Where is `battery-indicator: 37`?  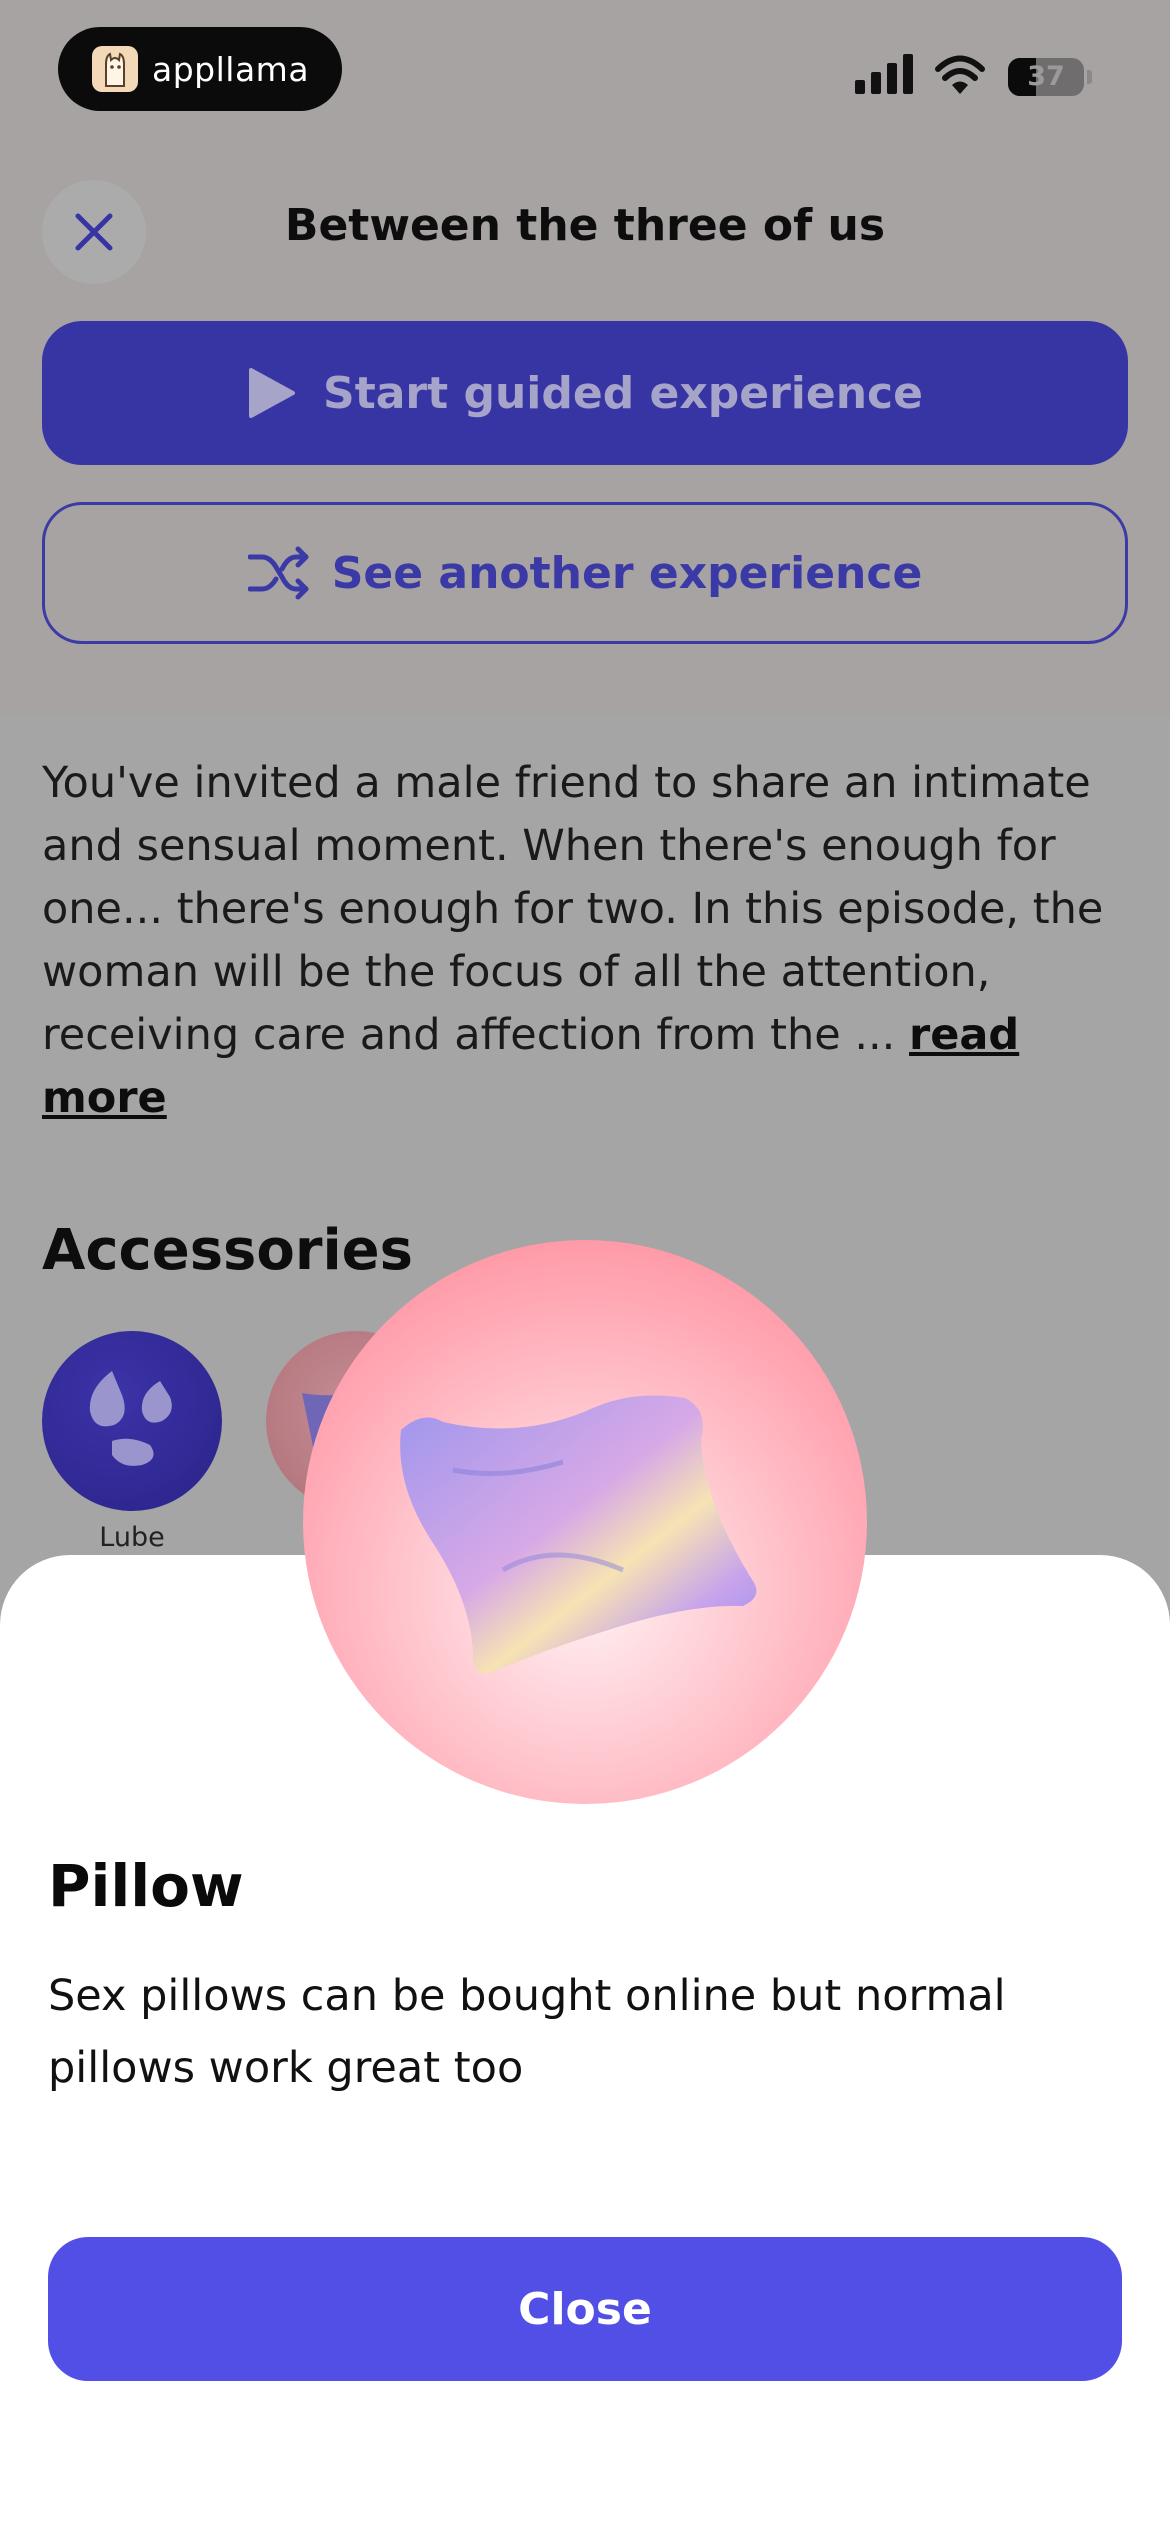 battery-indicator: 37 is located at coordinates (1050, 77).